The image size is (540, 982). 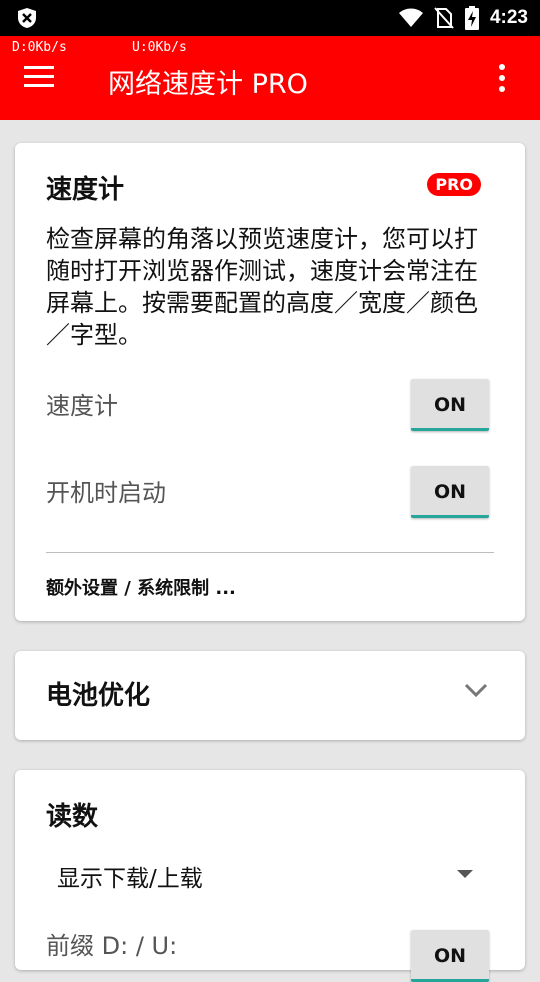 What do you see at coordinates (208, 84) in the screenshot?
I see `app-title: 网络速度计 PRO` at bounding box center [208, 84].